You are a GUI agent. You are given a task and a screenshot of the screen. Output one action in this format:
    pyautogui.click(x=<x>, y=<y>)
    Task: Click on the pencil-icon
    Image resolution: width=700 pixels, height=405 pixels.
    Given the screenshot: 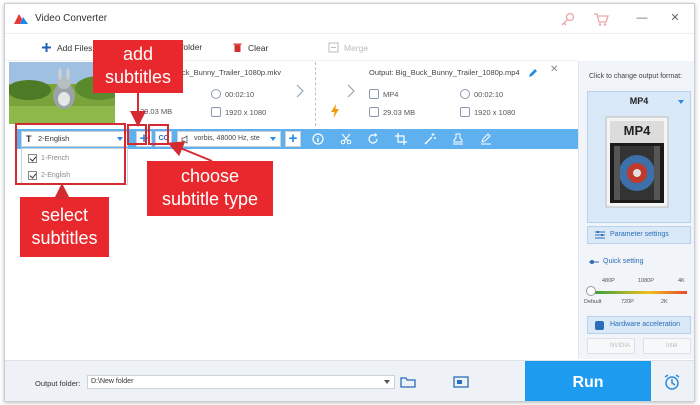 What is the action you would take?
    pyautogui.click(x=533, y=73)
    